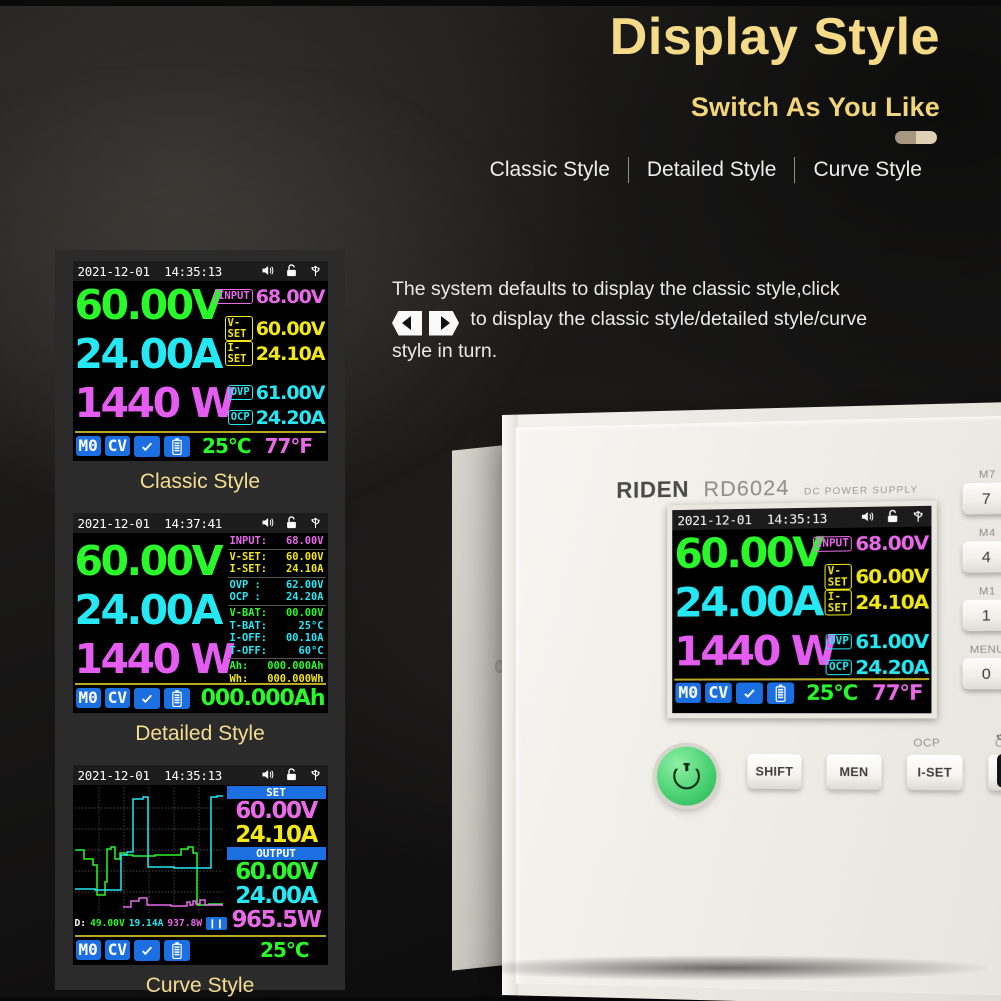 Image resolution: width=1001 pixels, height=1001 pixels. What do you see at coordinates (276, 872) in the screenshot?
I see `output-voltage: 60.00V` at bounding box center [276, 872].